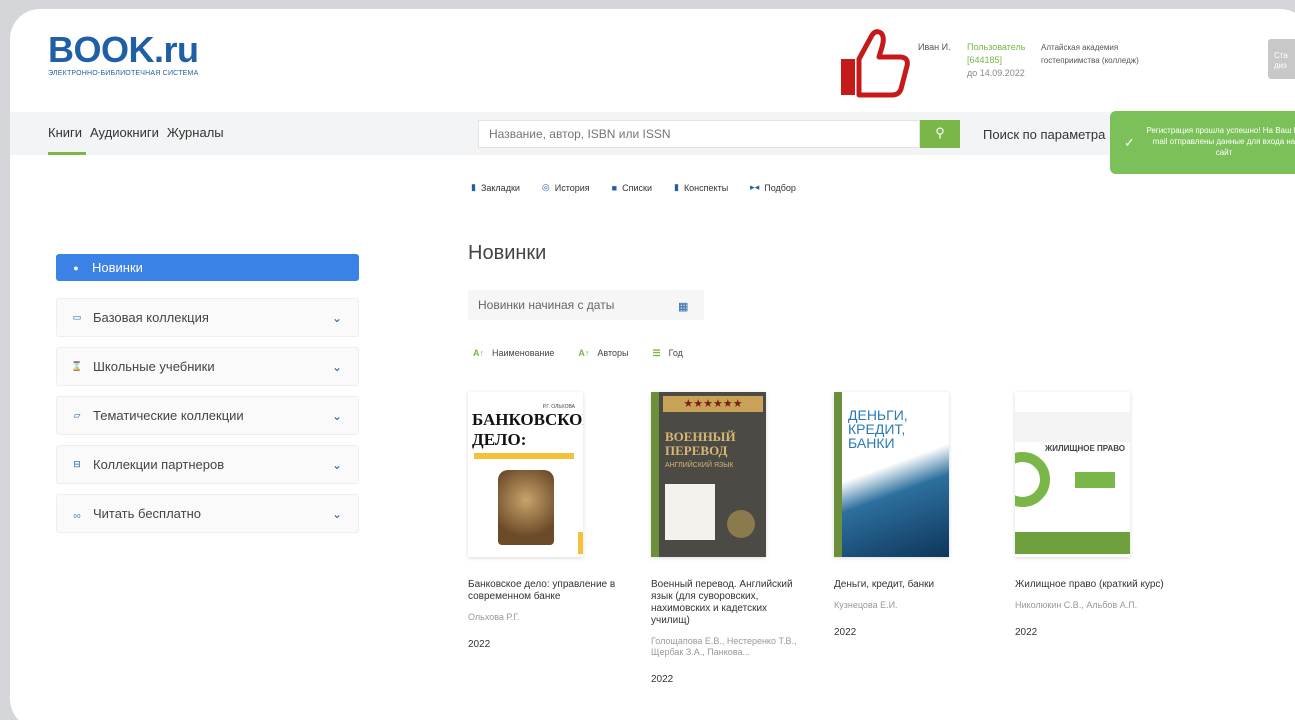 This screenshot has height=720, width=1295. I want to click on sort-alpha-icon: A↑, so click(478, 353).